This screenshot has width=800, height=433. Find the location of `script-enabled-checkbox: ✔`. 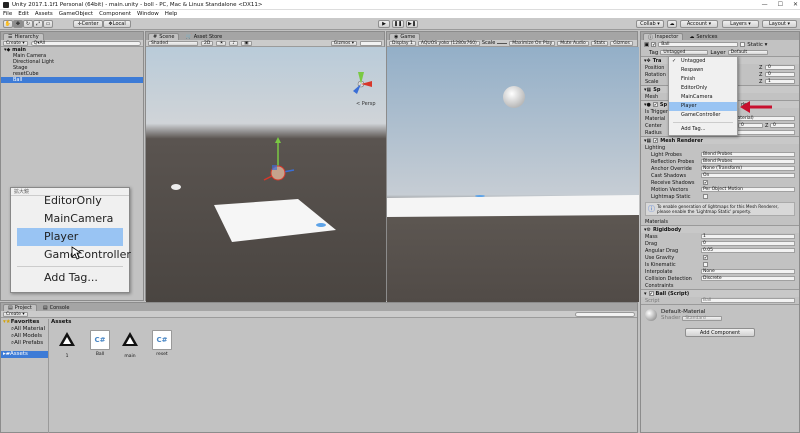

script-enabled-checkbox: ✔ is located at coordinates (651, 293).